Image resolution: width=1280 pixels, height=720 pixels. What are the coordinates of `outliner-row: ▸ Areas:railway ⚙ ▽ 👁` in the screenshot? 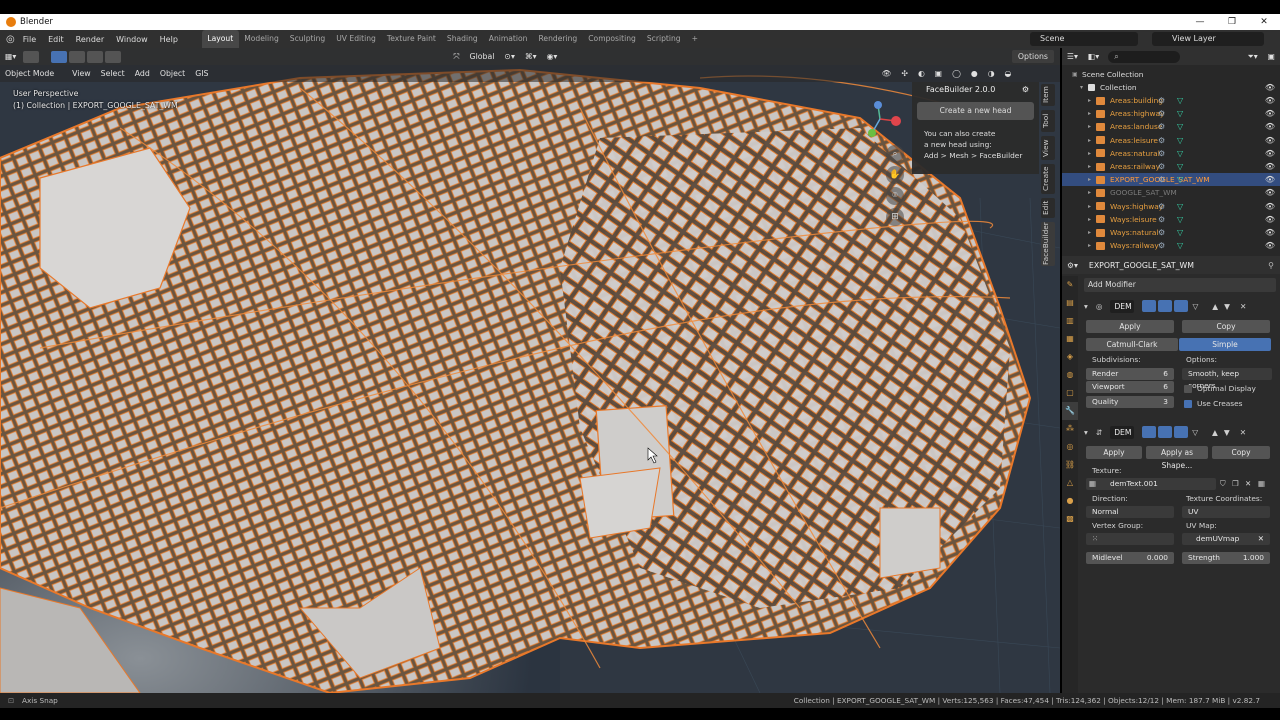 It's located at (1171, 166).